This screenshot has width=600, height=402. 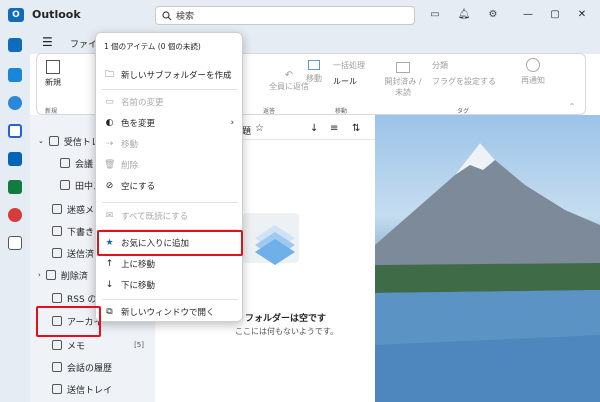 I want to click on search-input: 検索, so click(x=185, y=15).